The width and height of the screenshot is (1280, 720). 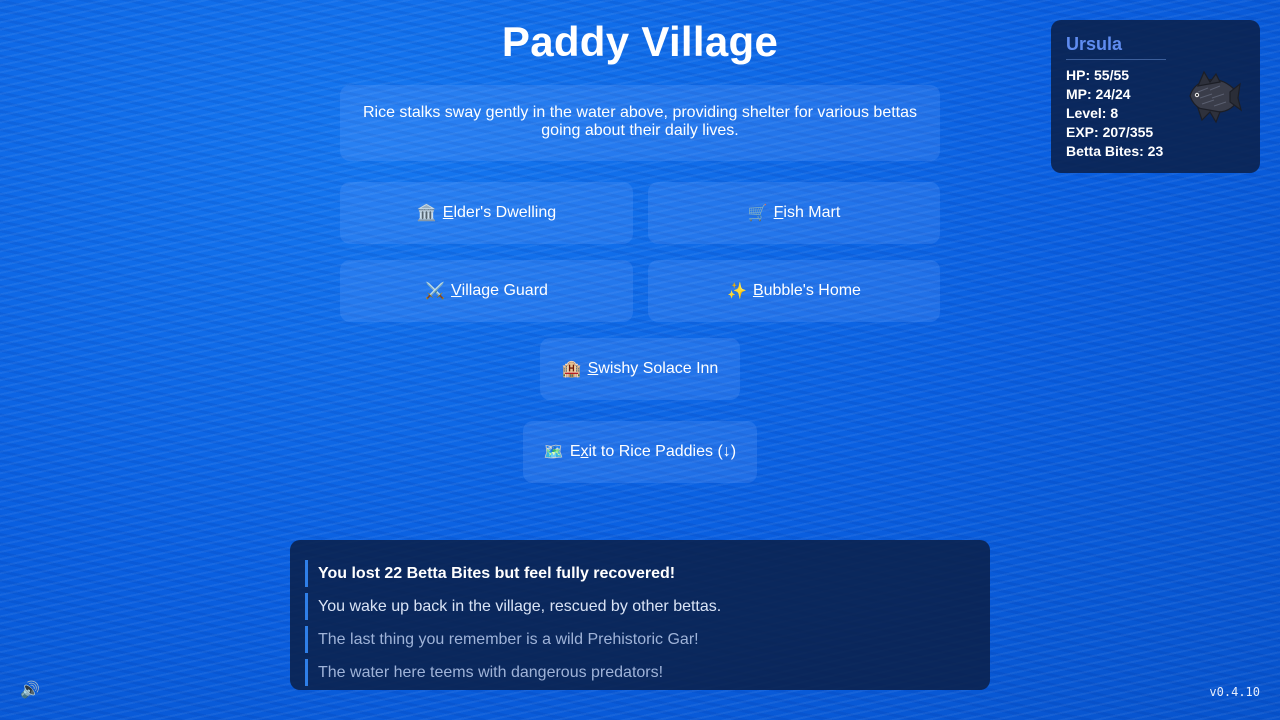 I want to click on player-name: Ursula, so click(x=1116, y=47).